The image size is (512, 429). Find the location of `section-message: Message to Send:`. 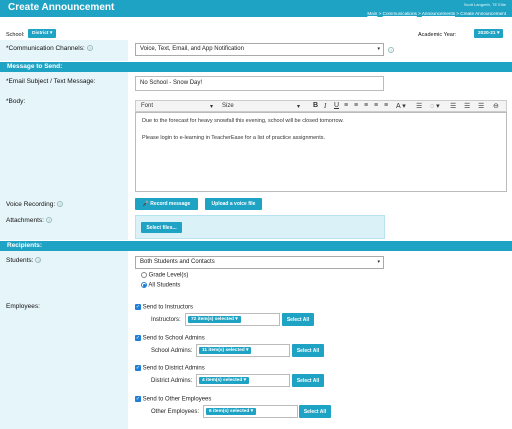

section-message: Message to Send: is located at coordinates (256, 67).